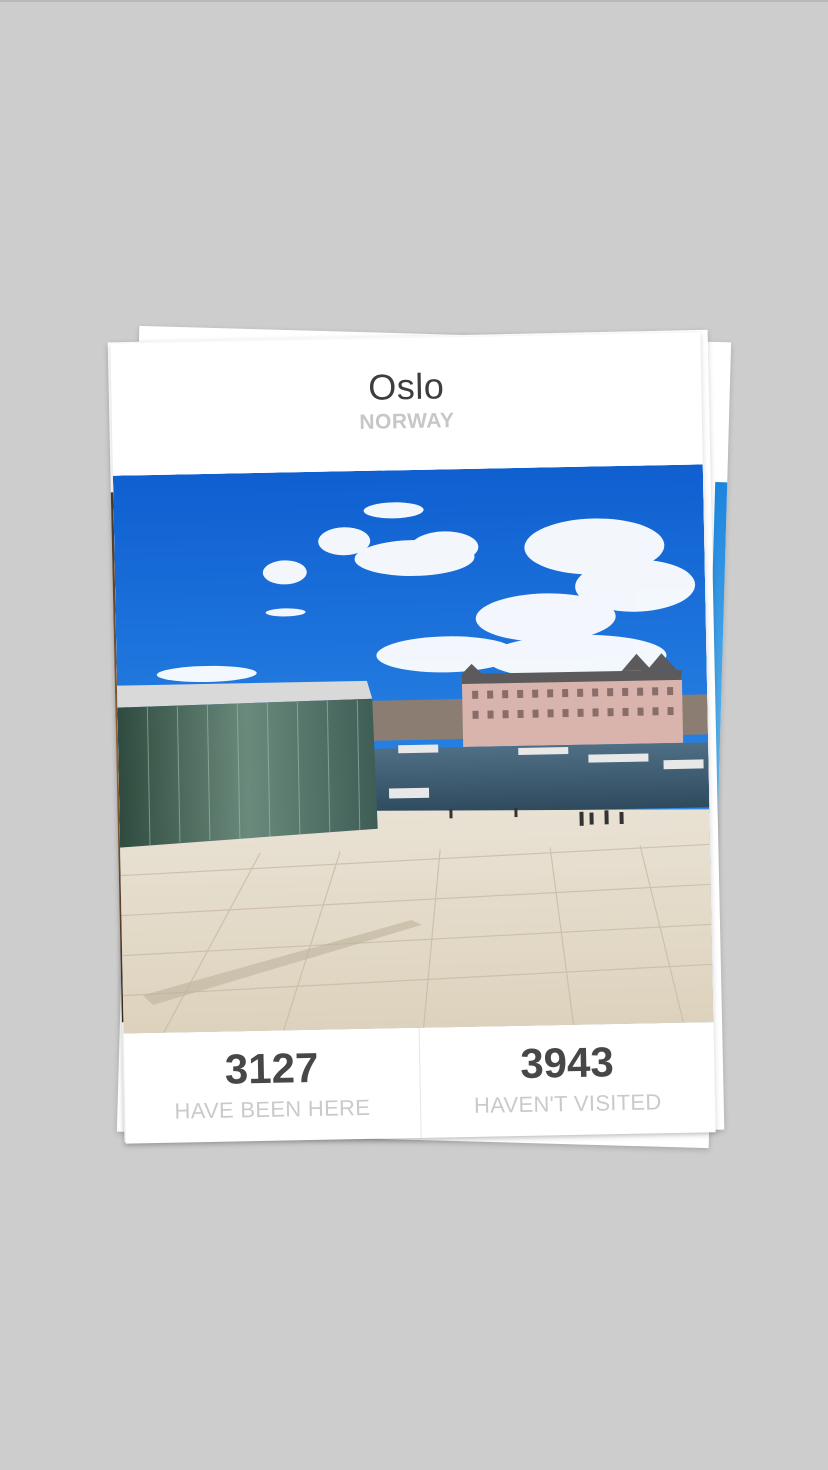 Image resolution: width=828 pixels, height=1470 pixels. What do you see at coordinates (567, 1103) in the screenshot?
I see `not-visited-label: HAVEN'T VISITED` at bounding box center [567, 1103].